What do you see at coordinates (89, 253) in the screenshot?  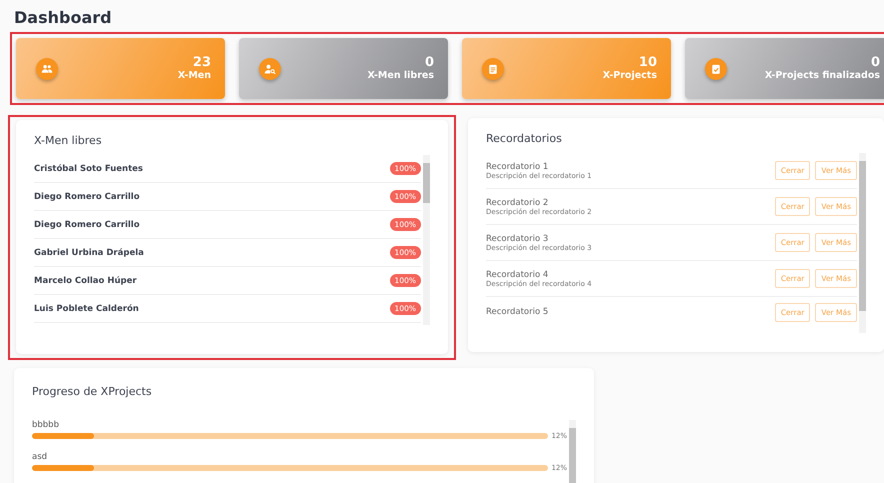 I see `person-name: Gabriel Urbina Drápela` at bounding box center [89, 253].